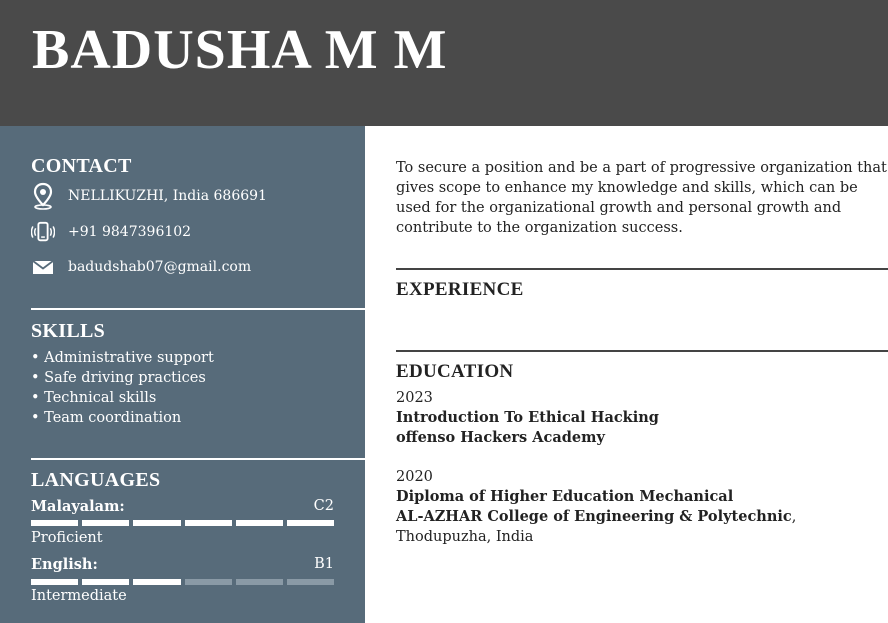 This screenshot has width=888, height=623. I want to click on language-level: C2, so click(323, 506).